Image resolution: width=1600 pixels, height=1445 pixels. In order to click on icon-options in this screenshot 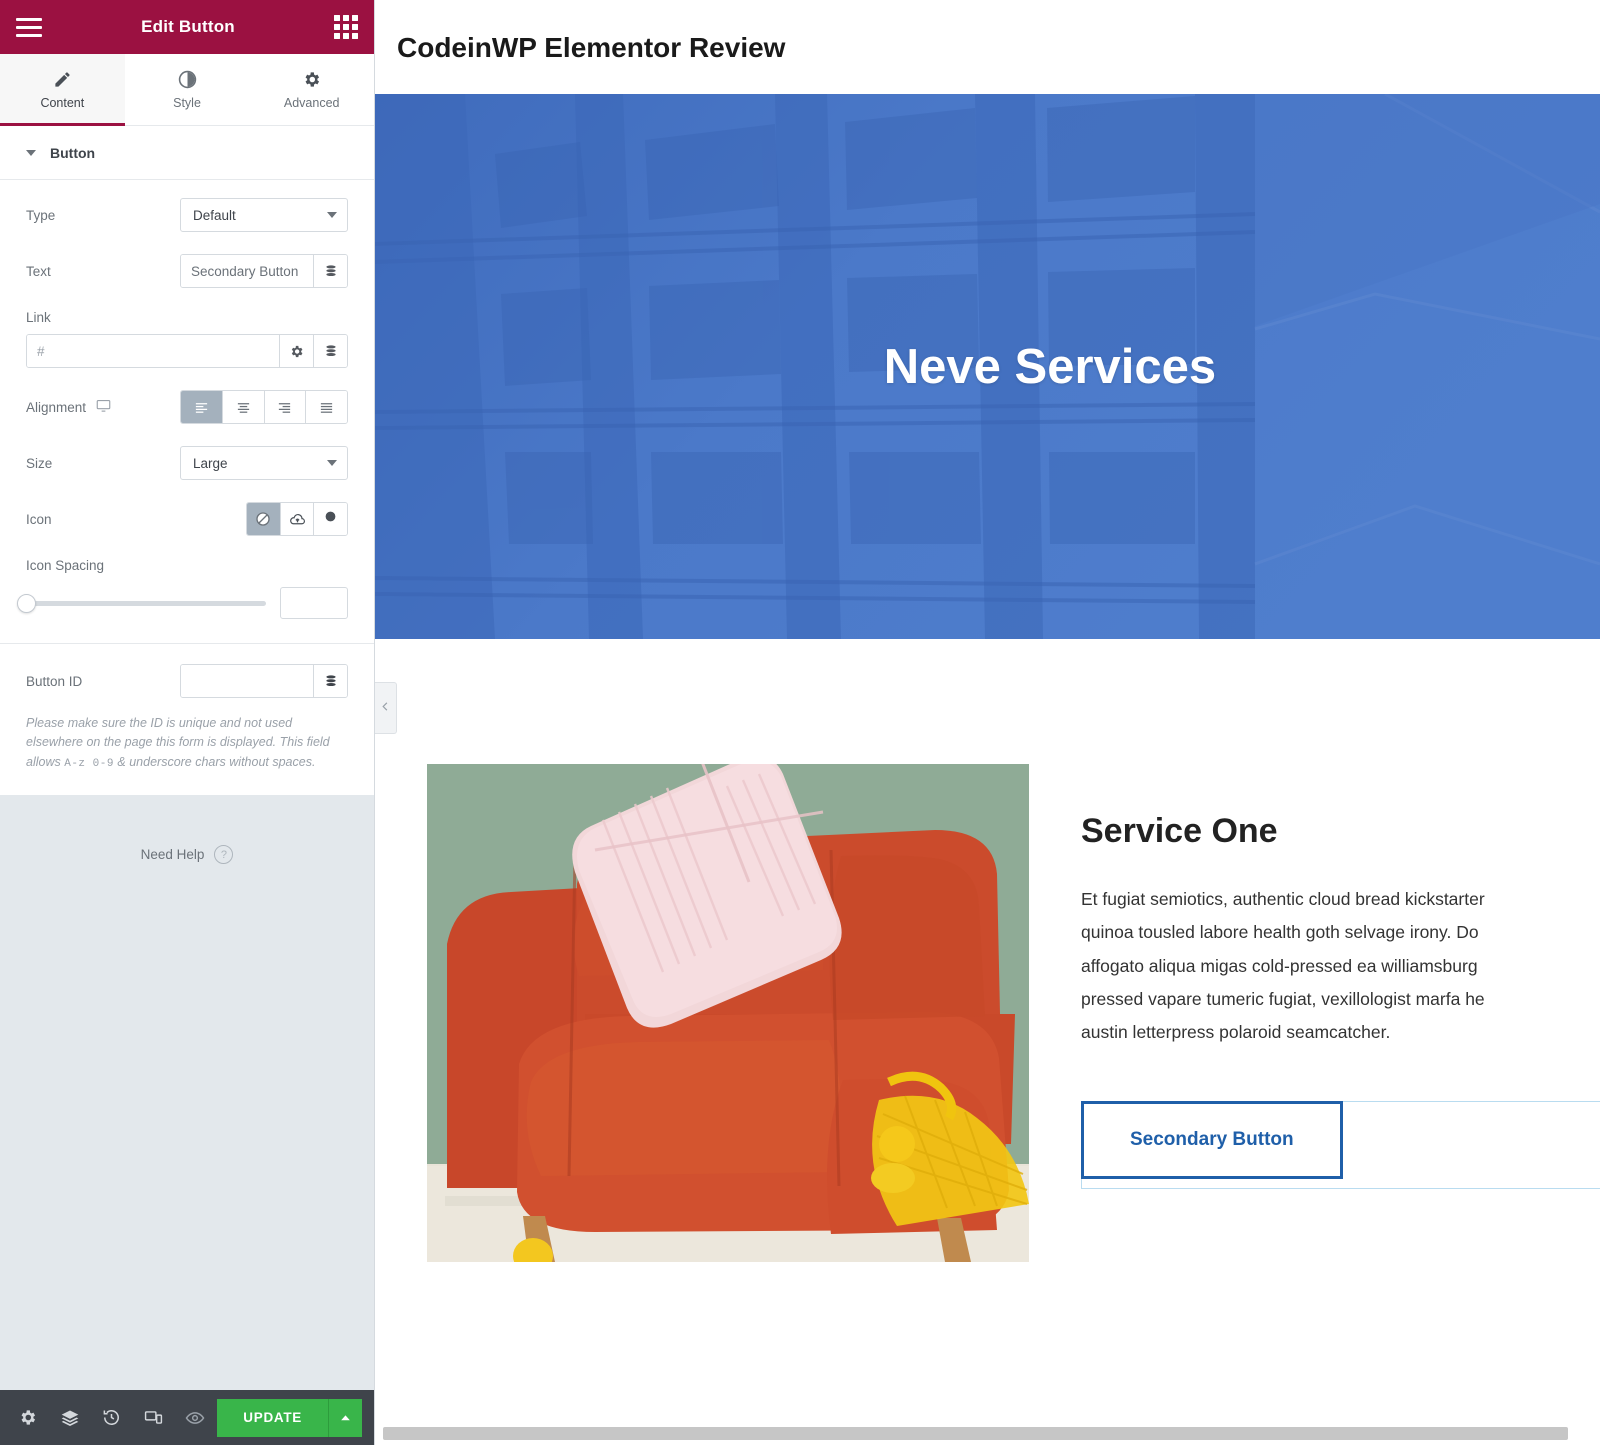, I will do `click(297, 519)`.